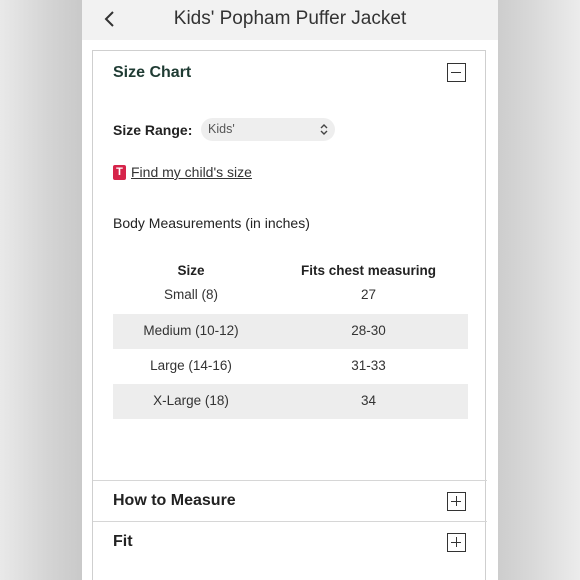  What do you see at coordinates (174, 500) in the screenshot?
I see `how-to-measure-heading: How to Measure` at bounding box center [174, 500].